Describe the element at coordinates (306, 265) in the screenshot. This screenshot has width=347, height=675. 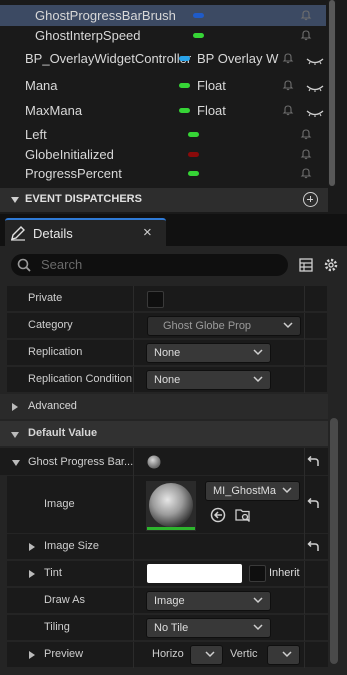
I see `table-view-icon` at that location.